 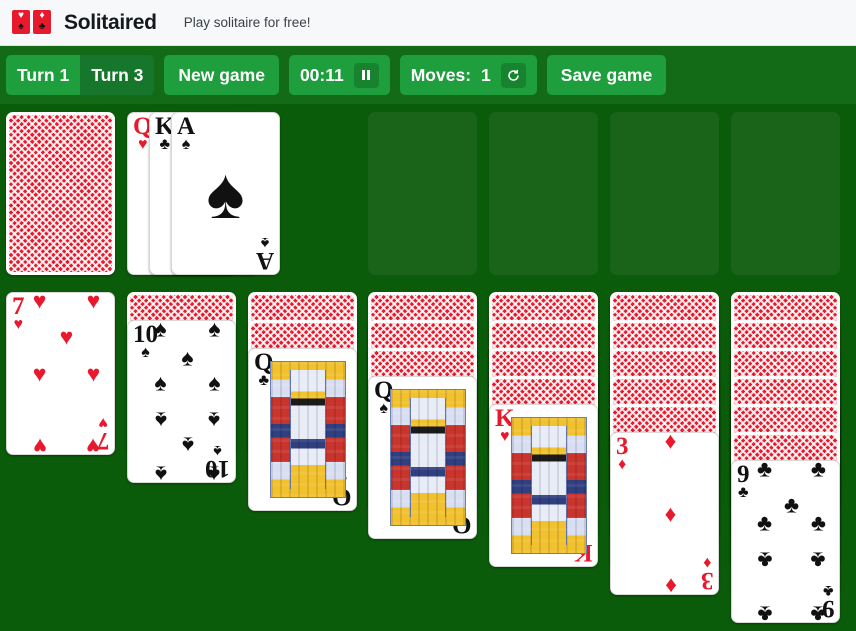 I want to click on card-pip-layout: ♠ ♠ ♠ ♠ ♠ ♠ ♠ ♠ ♠ ♠, so click(x=187, y=401).